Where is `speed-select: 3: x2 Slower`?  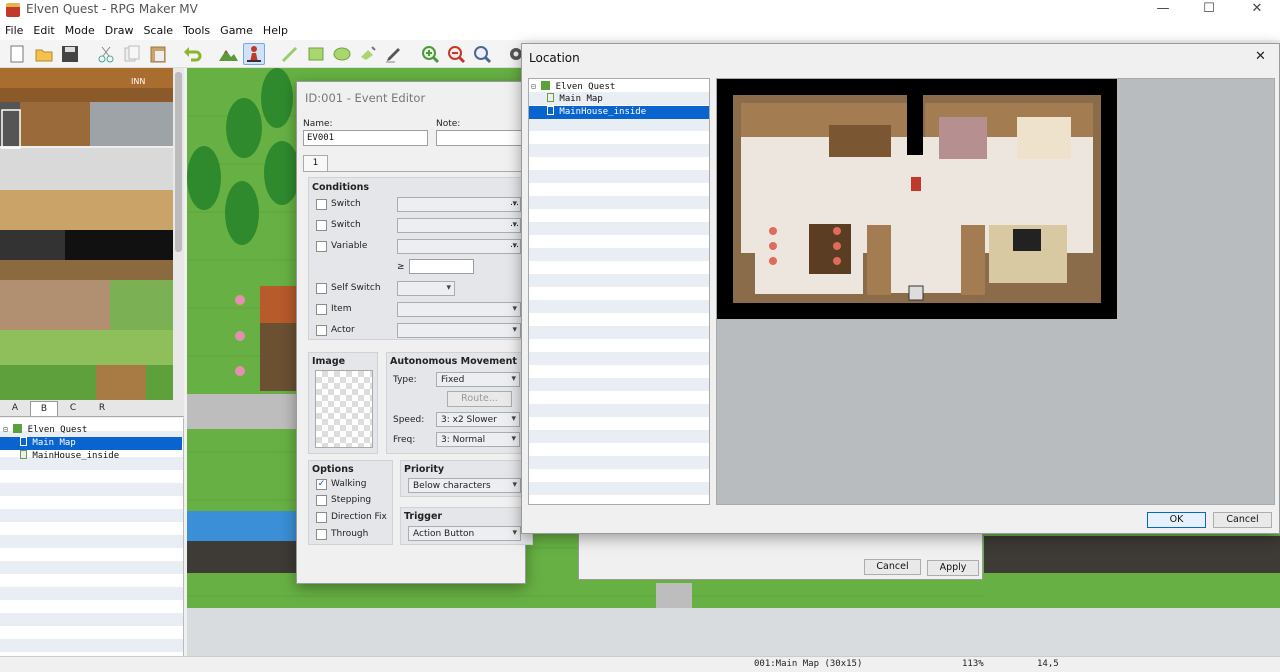
speed-select: 3: x2 Slower is located at coordinates (478, 419).